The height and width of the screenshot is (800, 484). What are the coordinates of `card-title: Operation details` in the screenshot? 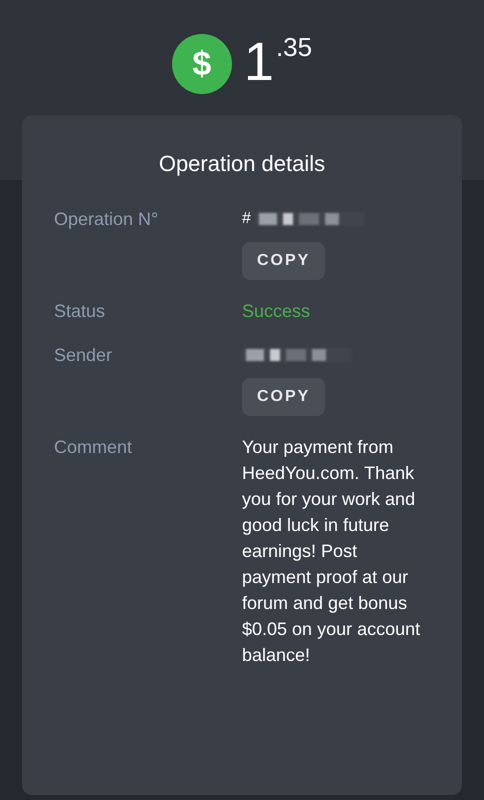 It's located at (242, 164).